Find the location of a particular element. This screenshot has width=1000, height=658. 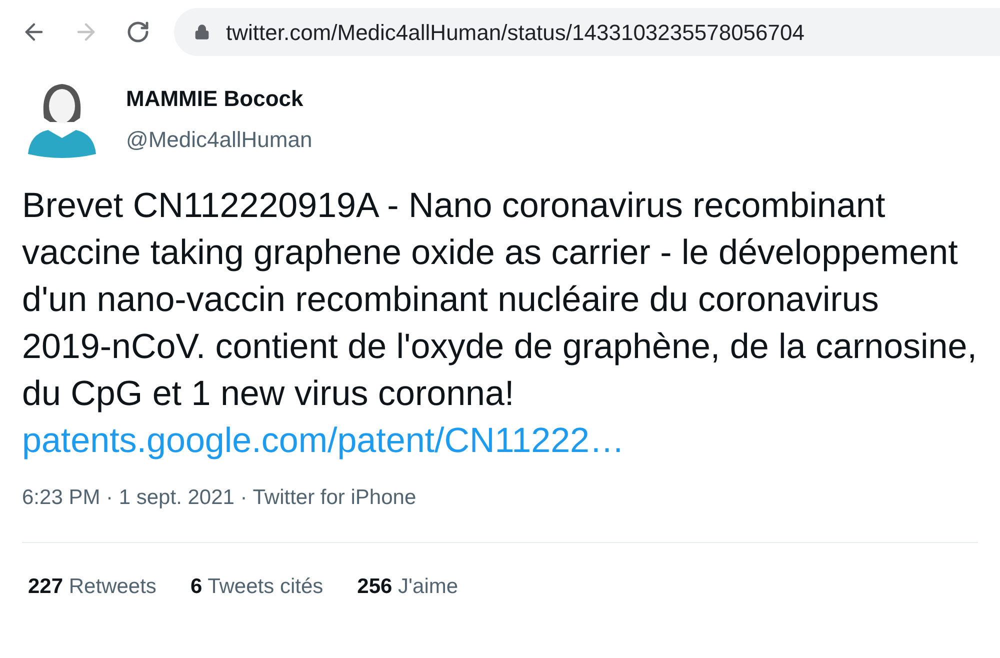

stat-link: 6 Tweets cités is located at coordinates (257, 586).